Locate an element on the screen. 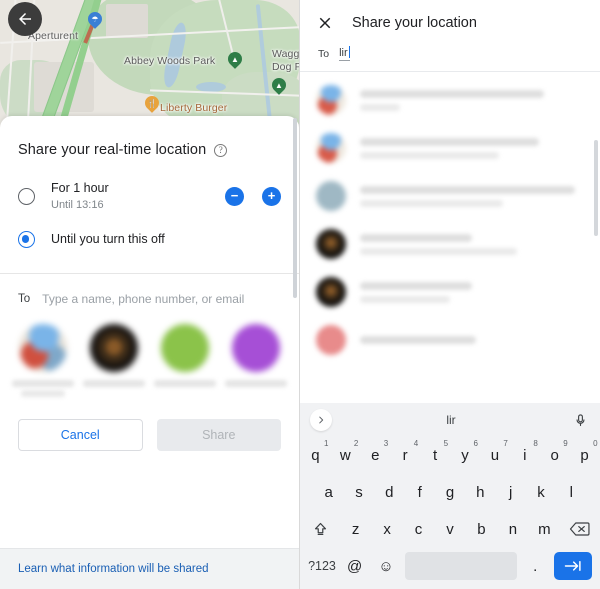 Image resolution: width=600 pixels, height=589 pixels. key-v: v is located at coordinates (450, 529).